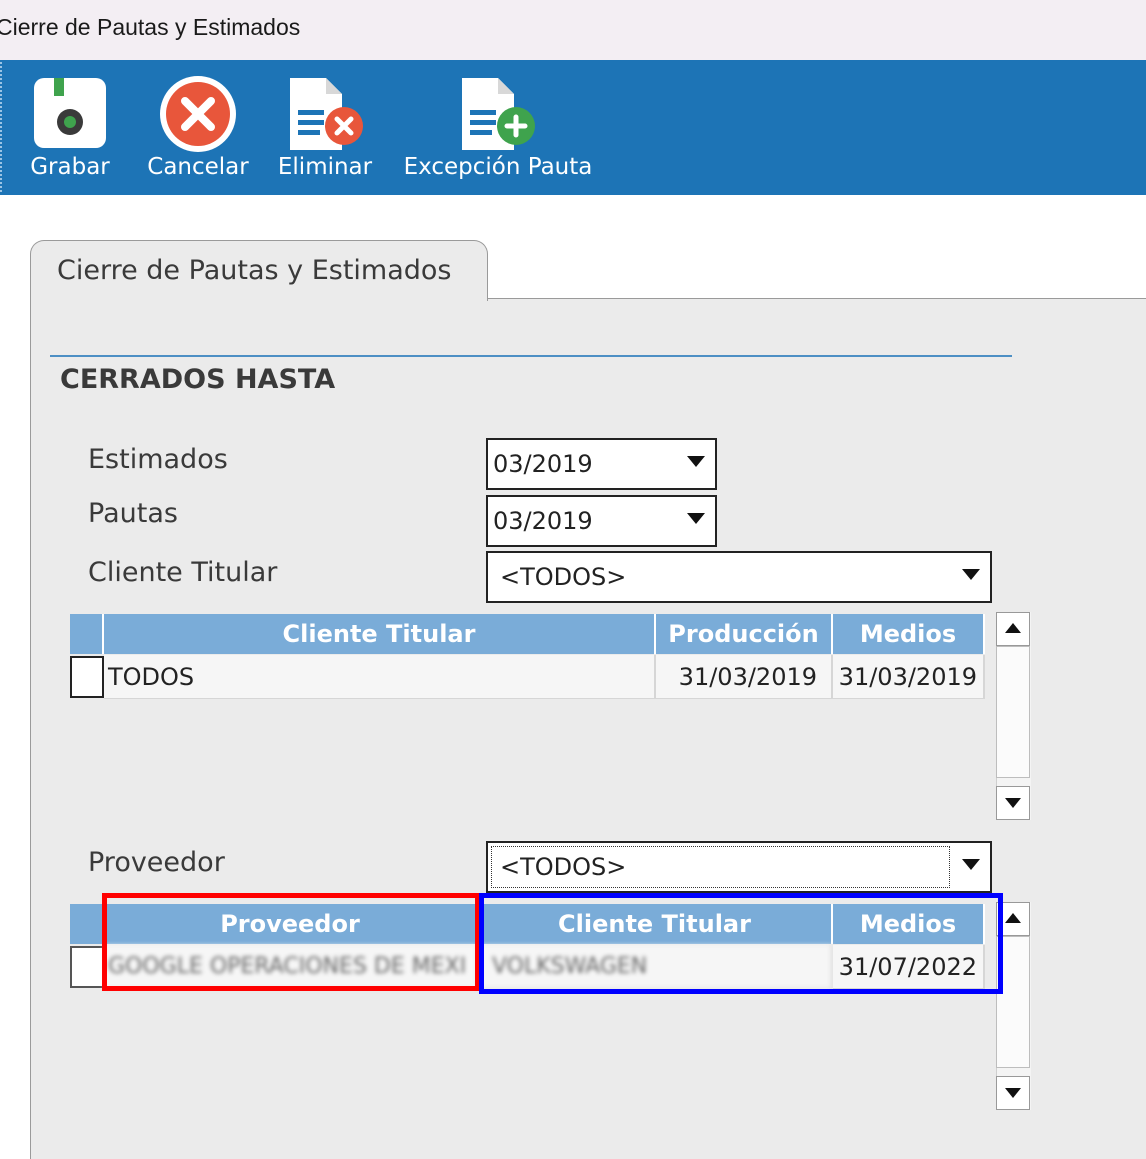 The width and height of the screenshot is (1146, 1159). I want to click on highlight-proveedor-red, so click(291, 942).